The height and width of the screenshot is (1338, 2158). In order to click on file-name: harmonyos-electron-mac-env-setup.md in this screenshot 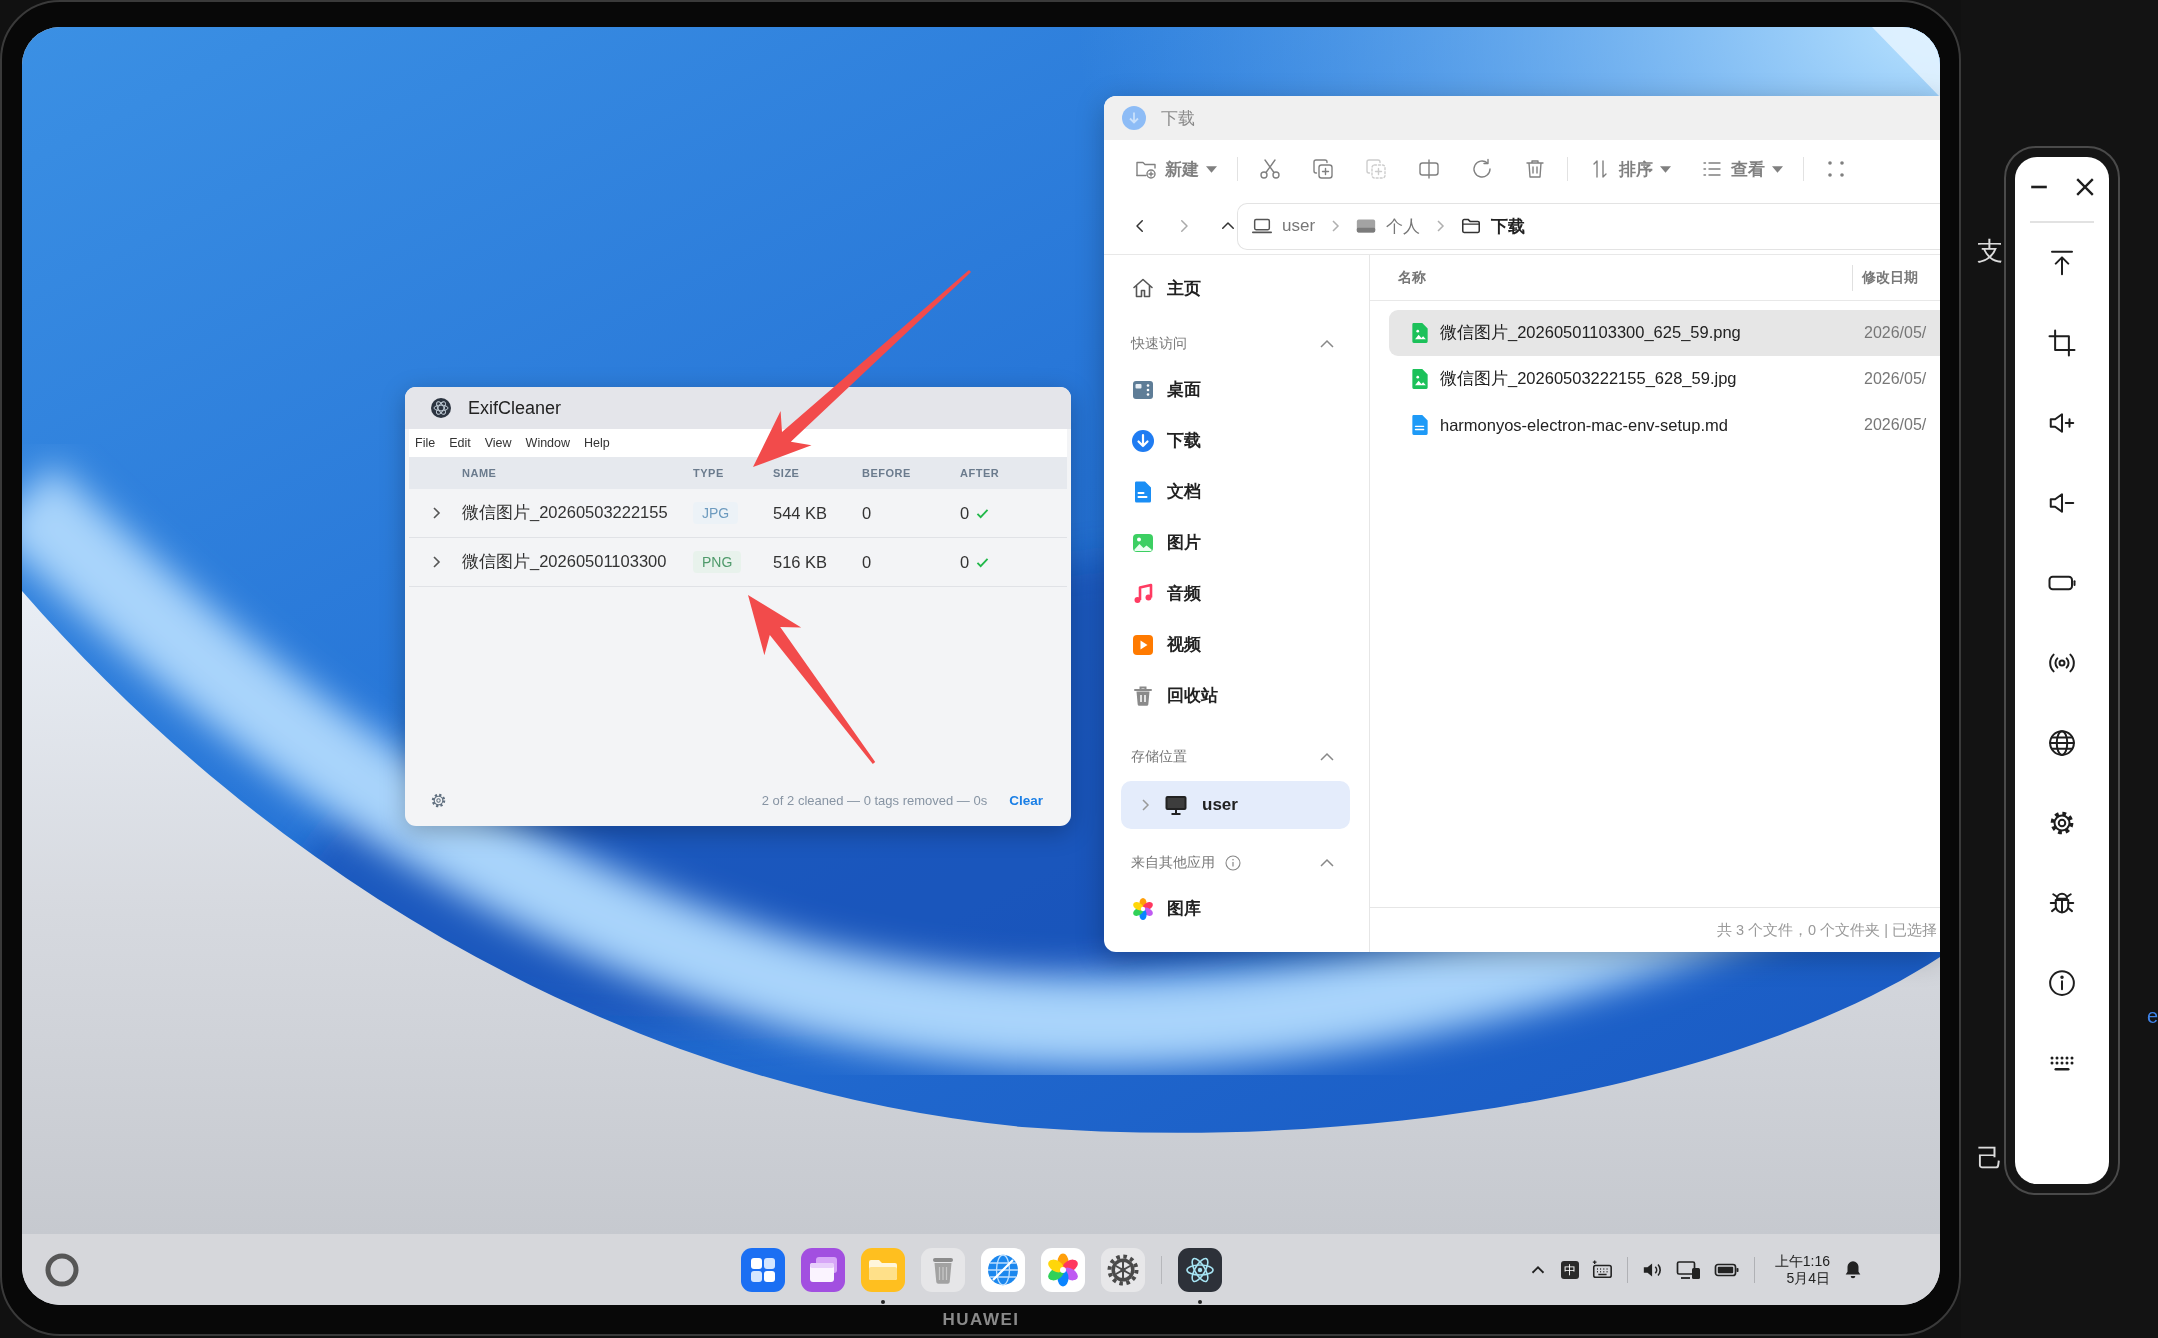, I will do `click(1584, 425)`.